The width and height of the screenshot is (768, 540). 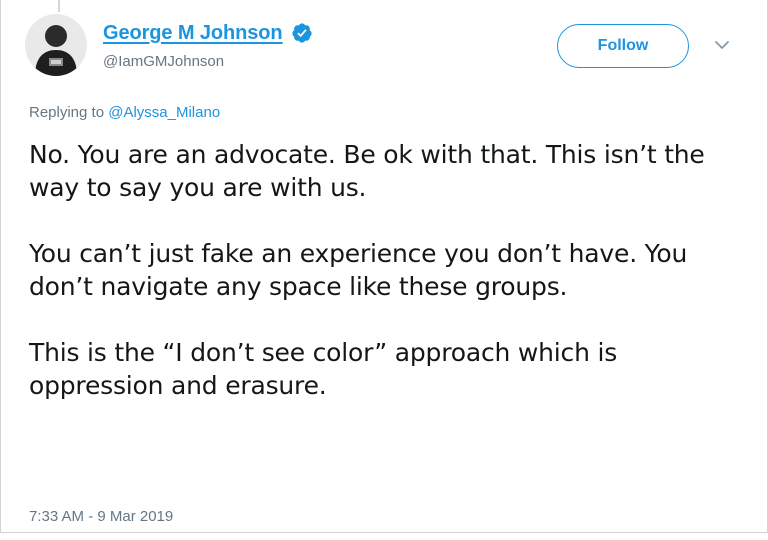 What do you see at coordinates (59, 6) in the screenshot?
I see `thread-connector` at bounding box center [59, 6].